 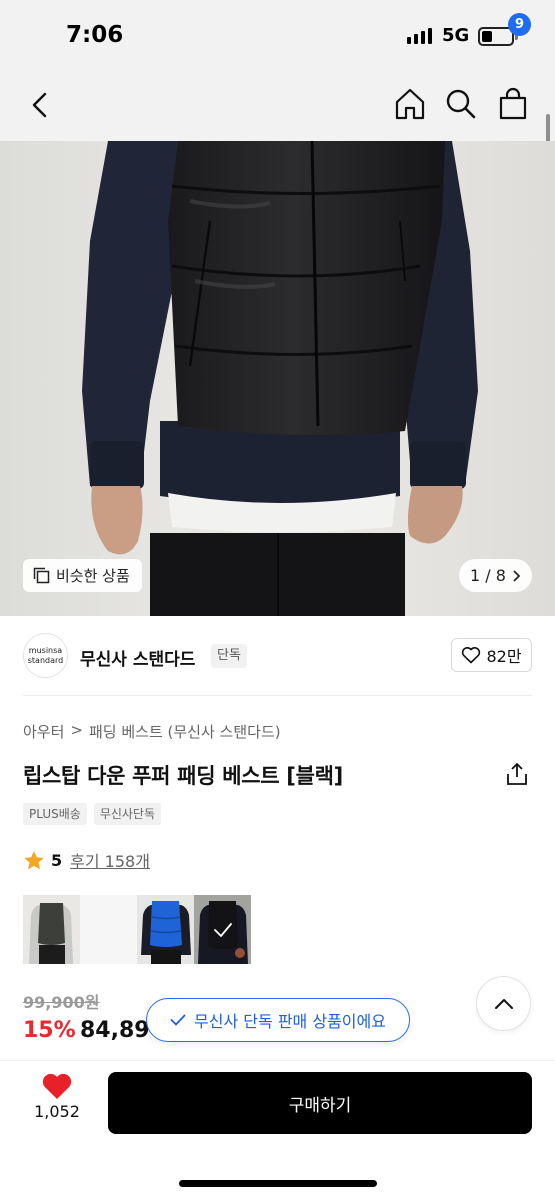 What do you see at coordinates (115, 1030) in the screenshot?
I see `sale-price: 84,89` at bounding box center [115, 1030].